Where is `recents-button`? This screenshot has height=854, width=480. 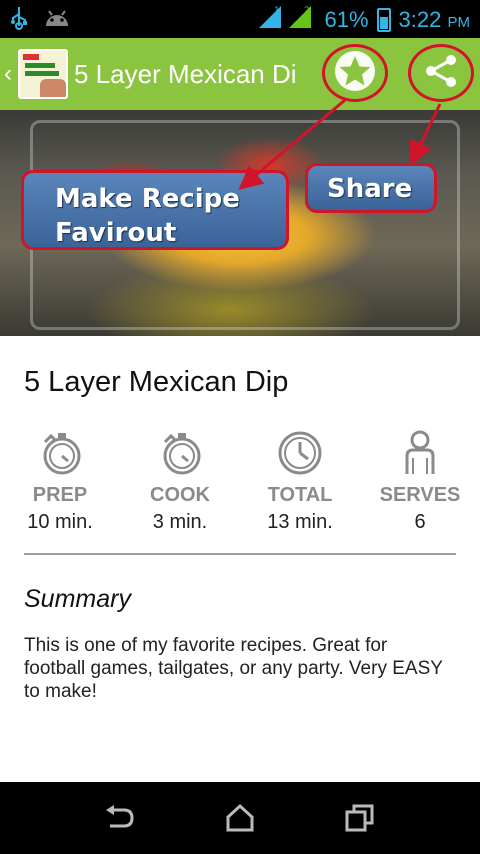 recents-button is located at coordinates (360, 818).